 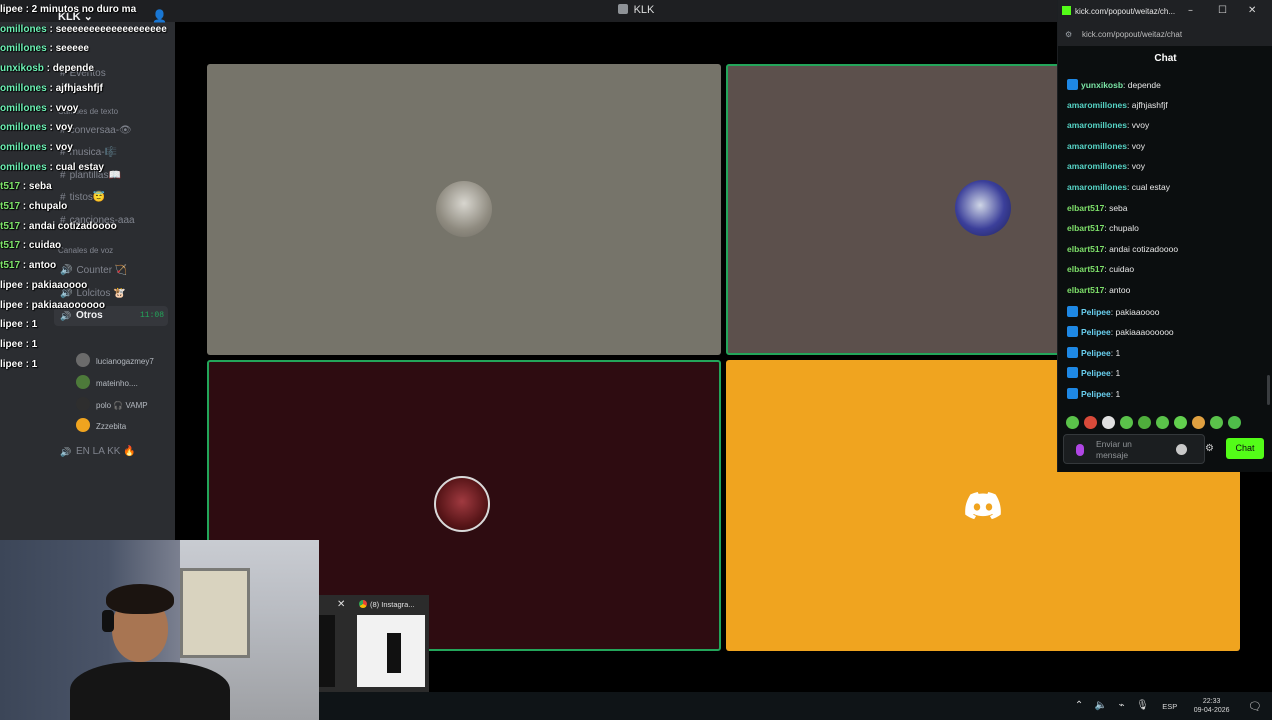 I want to click on language-indicator: ESP, so click(x=1169, y=706).